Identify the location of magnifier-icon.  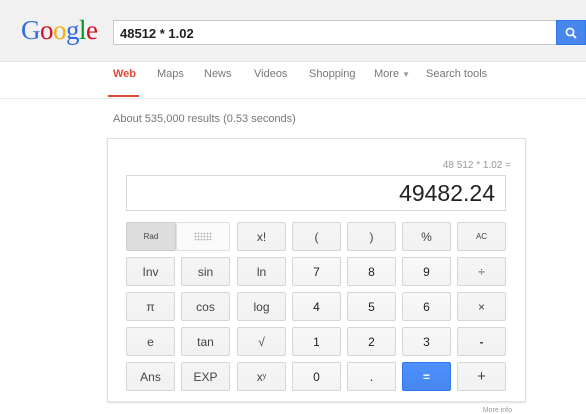
(571, 33).